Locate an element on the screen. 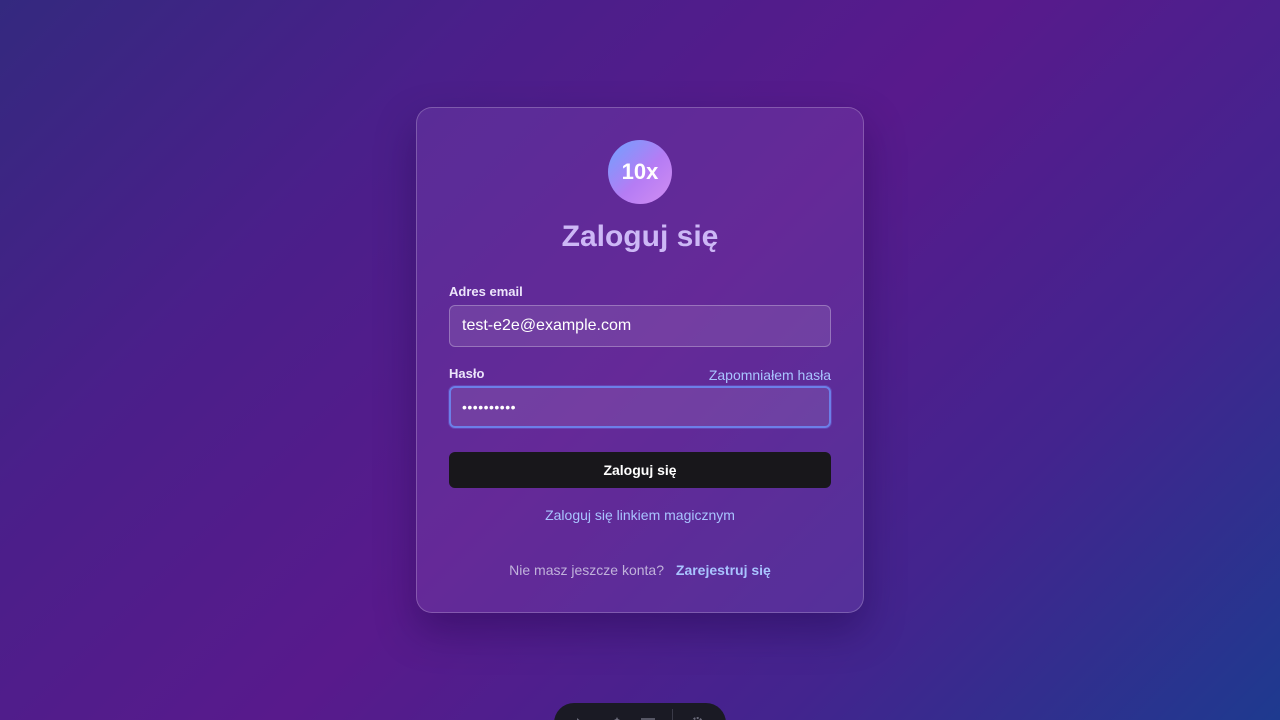  no-account-text: Nie masz jeszcze konta? is located at coordinates (586, 570).